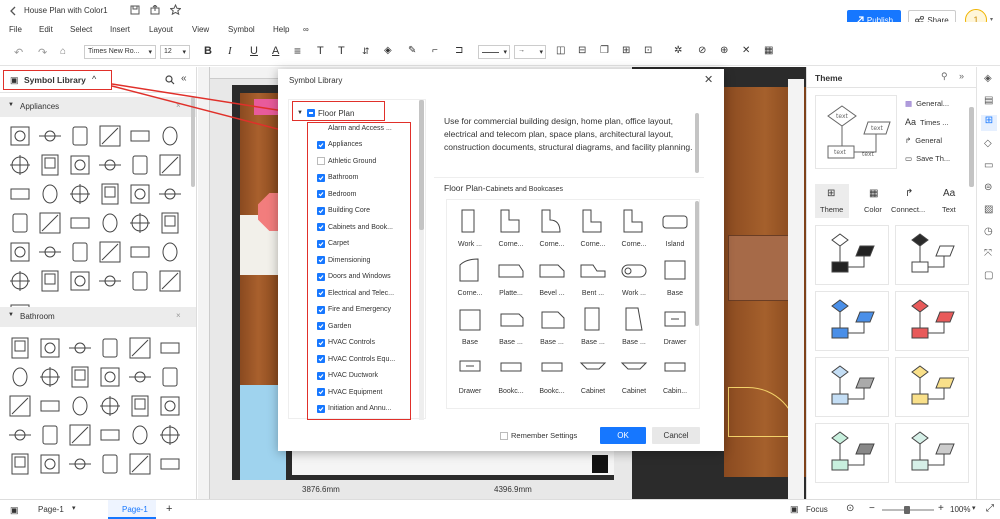  Describe the element at coordinates (14, 510) in the screenshot. I see `page-layout-icon: ▣` at that location.